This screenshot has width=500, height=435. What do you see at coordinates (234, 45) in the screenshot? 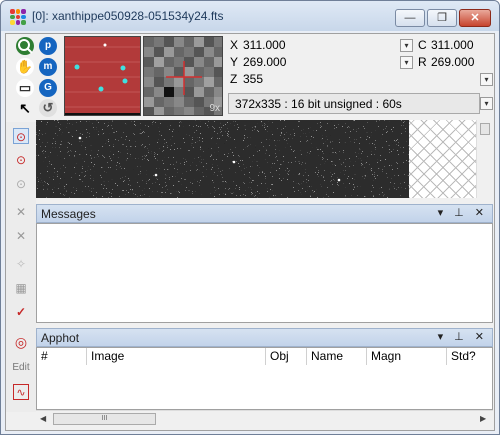
I see `x-label: X` at bounding box center [234, 45].